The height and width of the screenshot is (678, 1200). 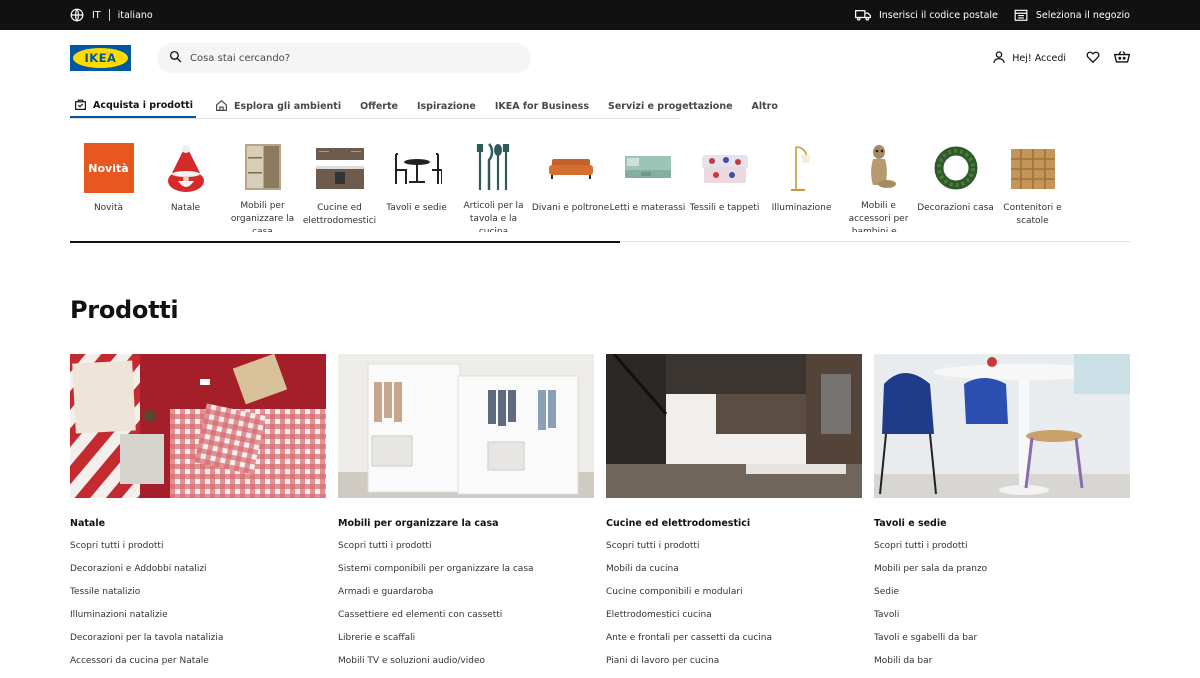 I want to click on column-link: Elettrodomestici cucina, so click(x=734, y=620).